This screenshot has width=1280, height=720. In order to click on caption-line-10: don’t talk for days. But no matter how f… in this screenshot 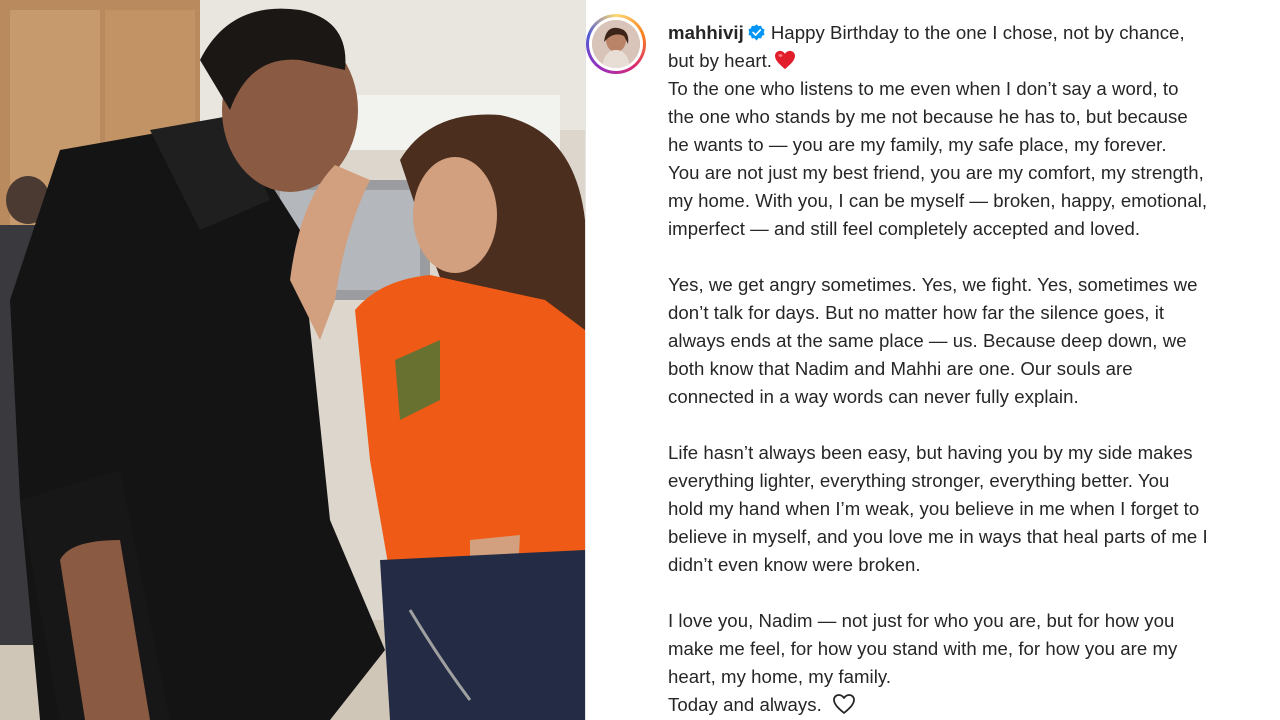, I will do `click(916, 312)`.